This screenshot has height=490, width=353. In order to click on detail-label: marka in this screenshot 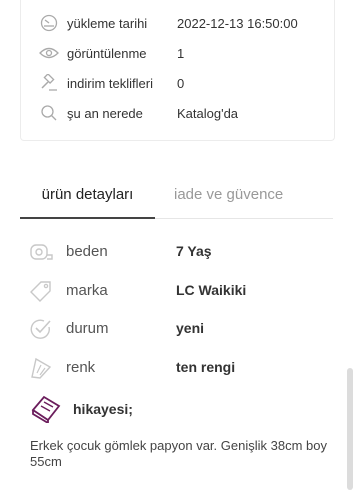, I will do `click(87, 290)`.